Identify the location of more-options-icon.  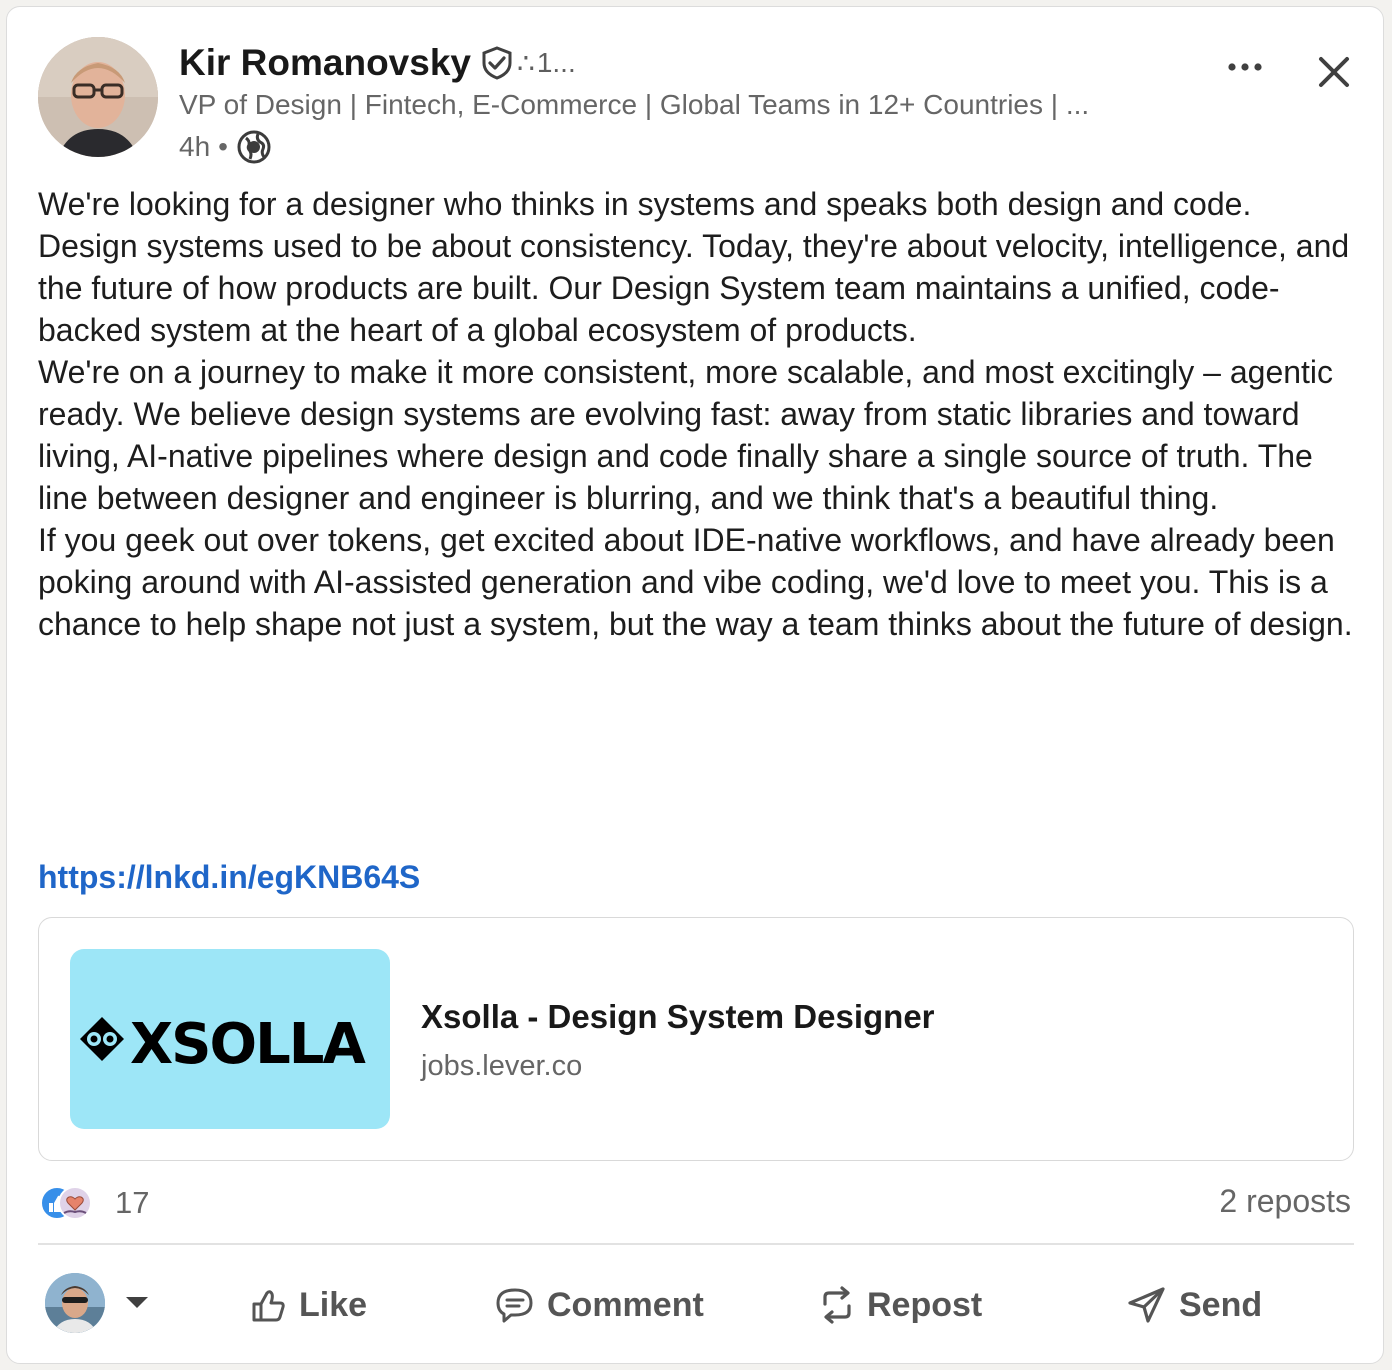
(1245, 67).